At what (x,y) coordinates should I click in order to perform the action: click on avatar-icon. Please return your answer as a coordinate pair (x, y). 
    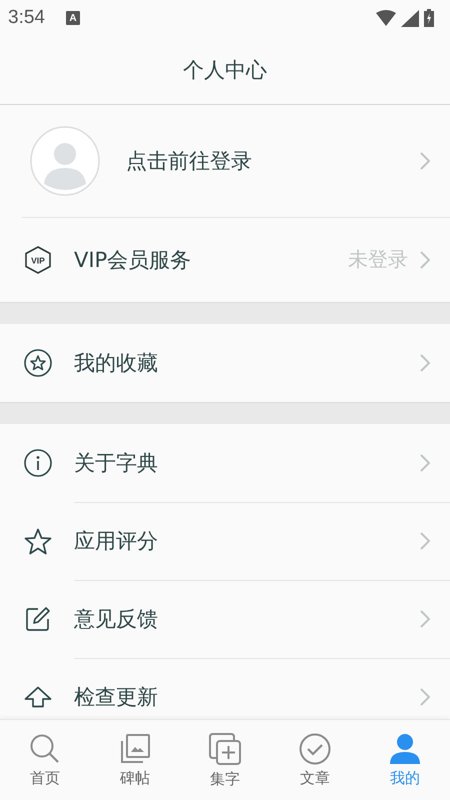
    Looking at the image, I should click on (65, 161).